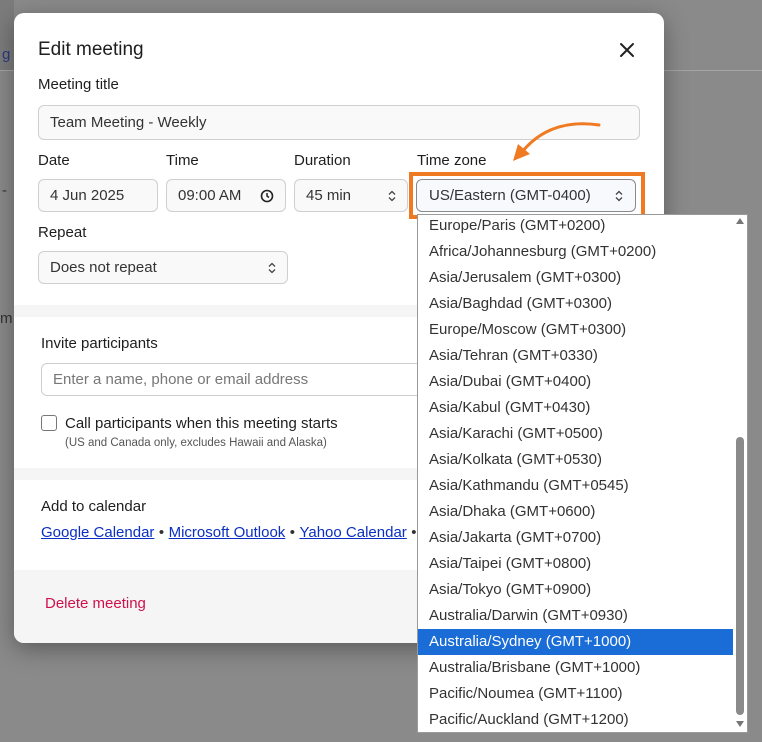  I want to click on duration-select: 45 min, so click(351, 195).